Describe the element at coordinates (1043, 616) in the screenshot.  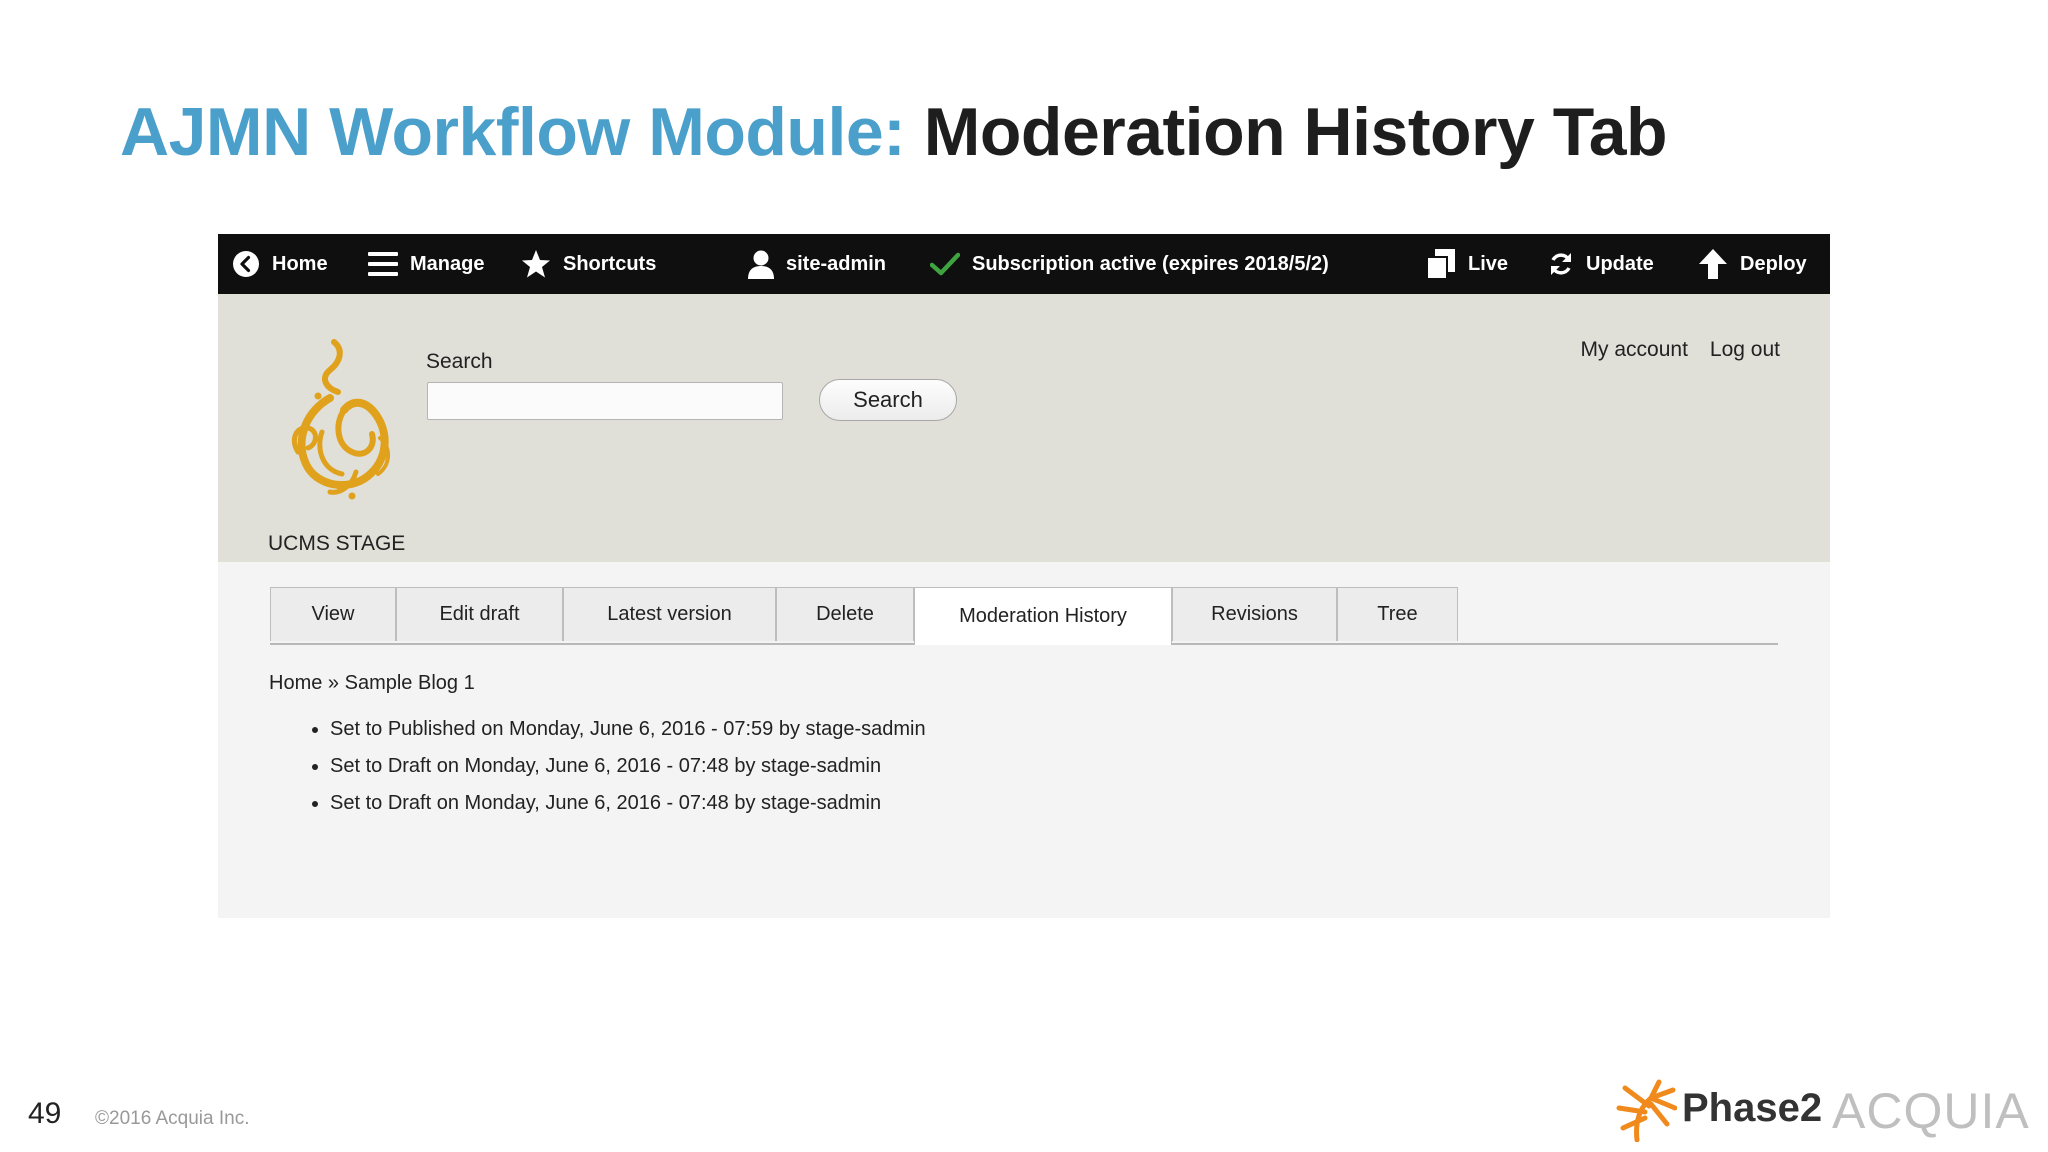
I see `tab-moderation-history: Moderation History` at that location.